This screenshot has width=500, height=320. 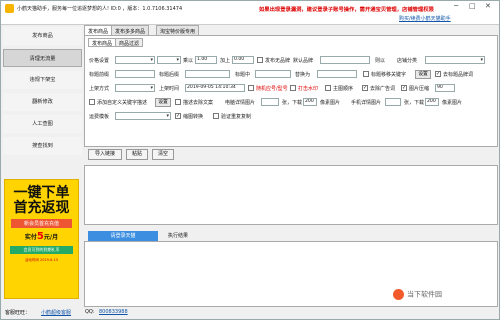 What do you see at coordinates (330, 103) in the screenshot?
I see `px-label: 像素图片` at bounding box center [330, 103].